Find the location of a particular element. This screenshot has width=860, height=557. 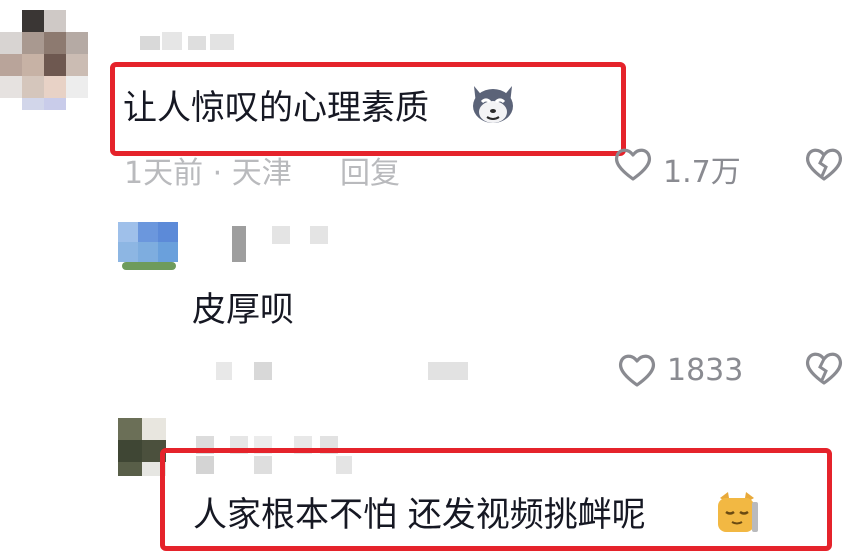

cat-emoji-icon is located at coordinates (738, 512).